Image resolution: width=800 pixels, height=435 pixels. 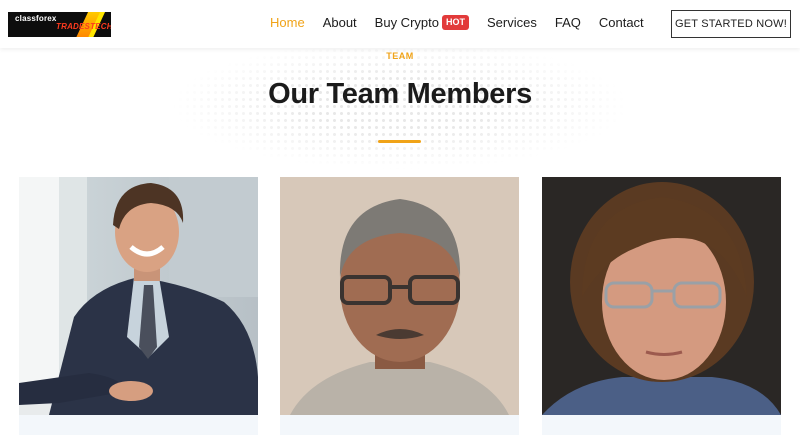 I want to click on nav-item-contact: Contact, so click(x=621, y=22).